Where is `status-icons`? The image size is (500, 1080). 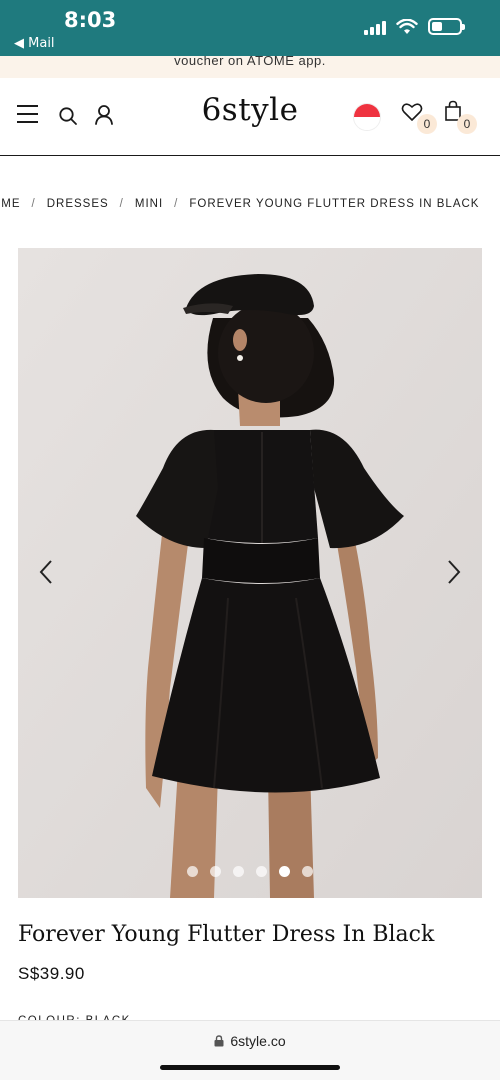 status-icons is located at coordinates (414, 26).